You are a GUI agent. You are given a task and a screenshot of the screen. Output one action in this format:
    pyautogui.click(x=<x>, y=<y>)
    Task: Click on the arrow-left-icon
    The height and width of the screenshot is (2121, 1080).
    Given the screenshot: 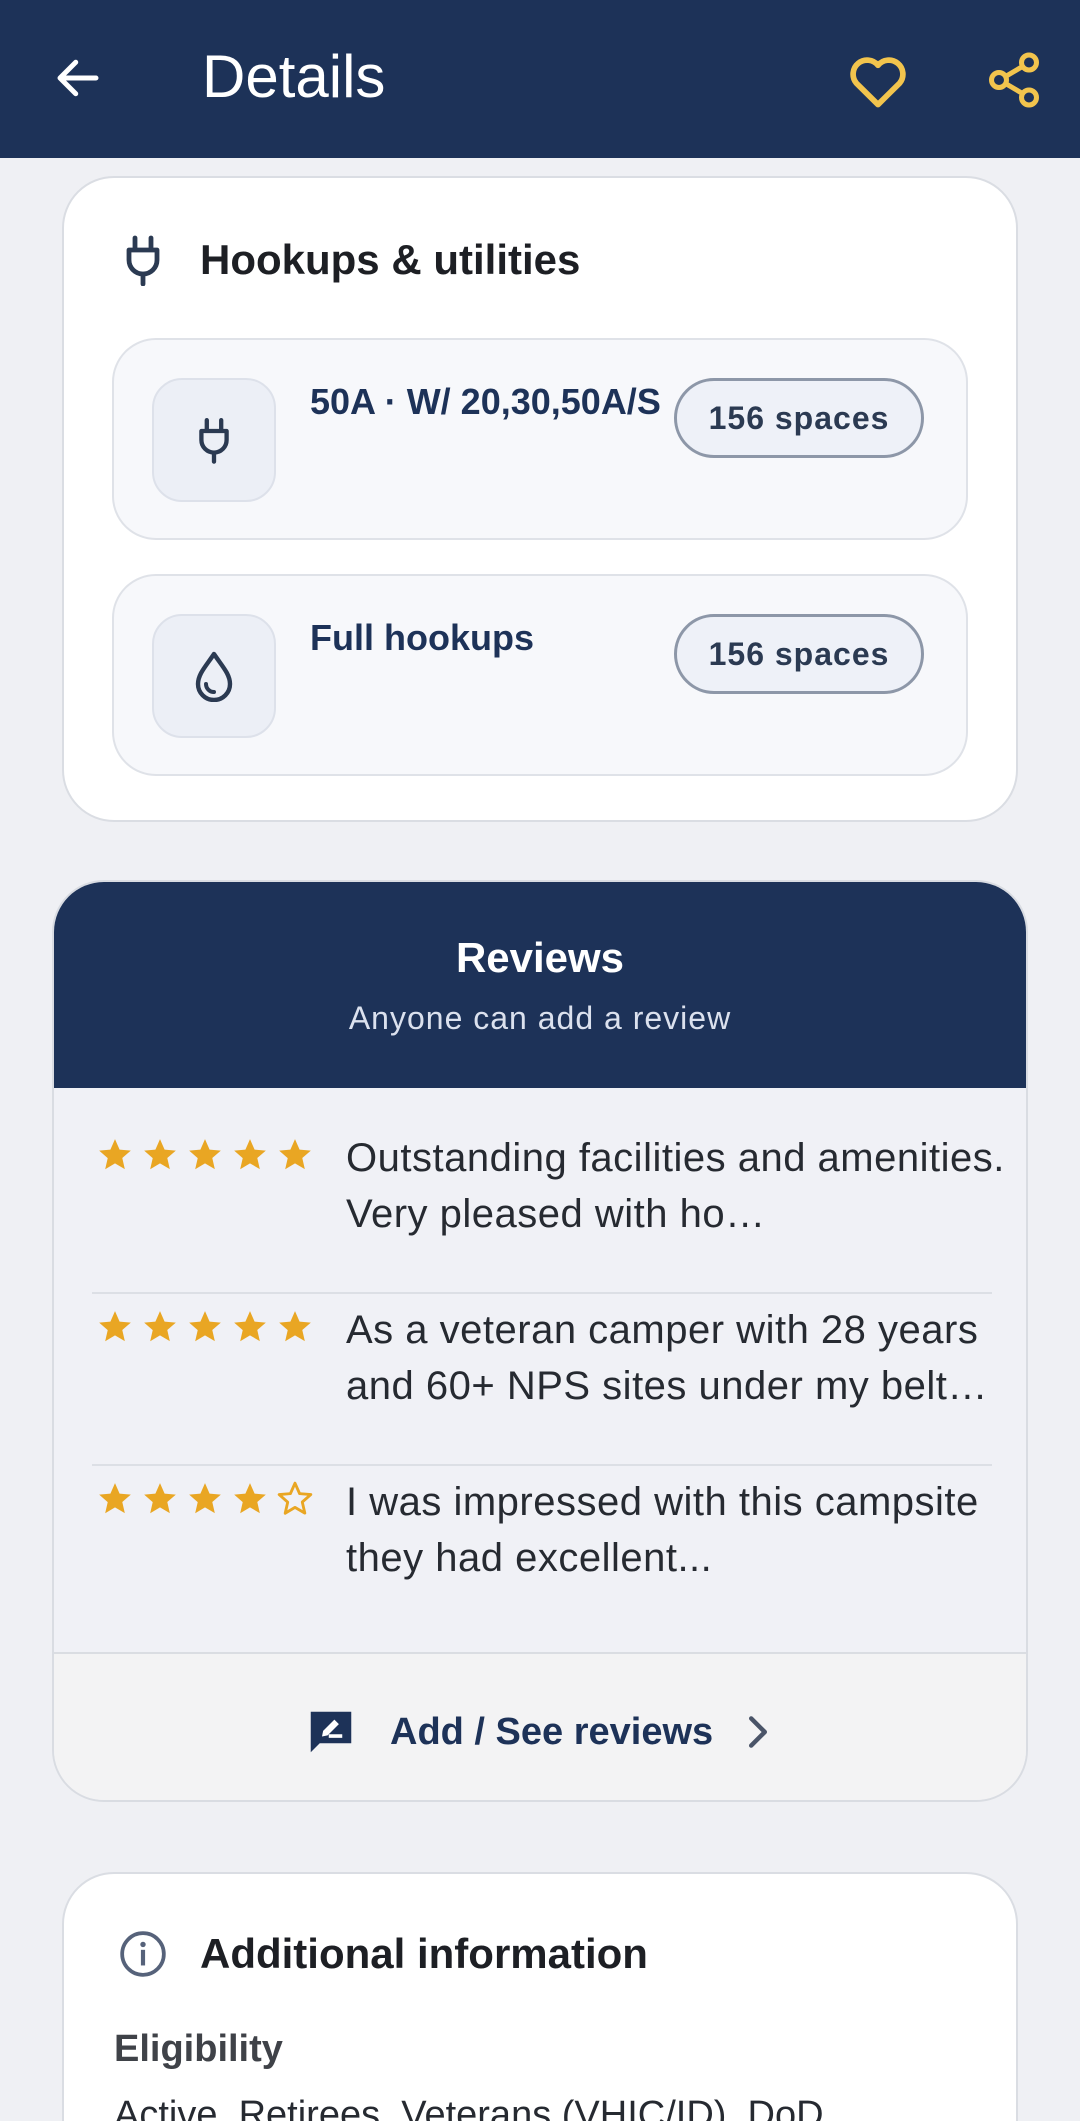 What is the action you would take?
    pyautogui.click(x=78, y=78)
    